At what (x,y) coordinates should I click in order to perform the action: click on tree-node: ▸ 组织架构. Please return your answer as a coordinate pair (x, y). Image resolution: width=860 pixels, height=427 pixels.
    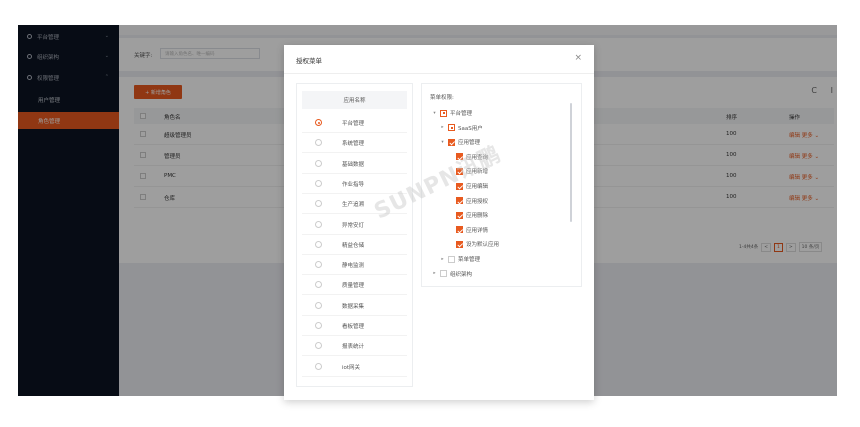
    Looking at the image, I should click on (452, 274).